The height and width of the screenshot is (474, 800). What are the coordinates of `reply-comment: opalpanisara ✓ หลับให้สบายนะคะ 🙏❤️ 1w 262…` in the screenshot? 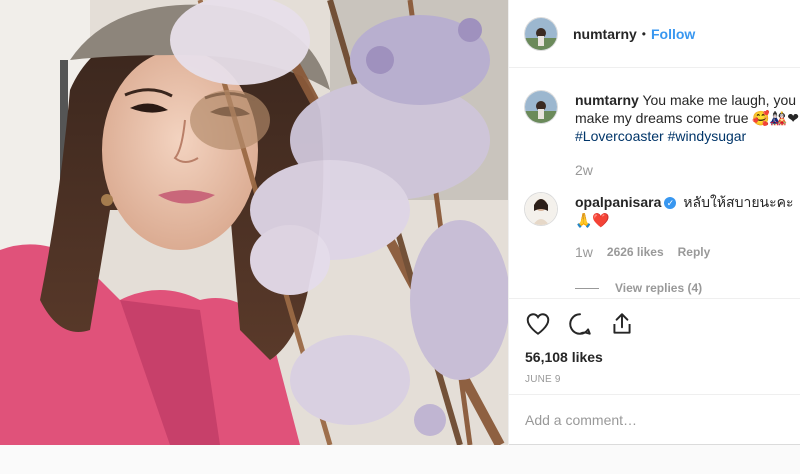 It's located at (662, 227).